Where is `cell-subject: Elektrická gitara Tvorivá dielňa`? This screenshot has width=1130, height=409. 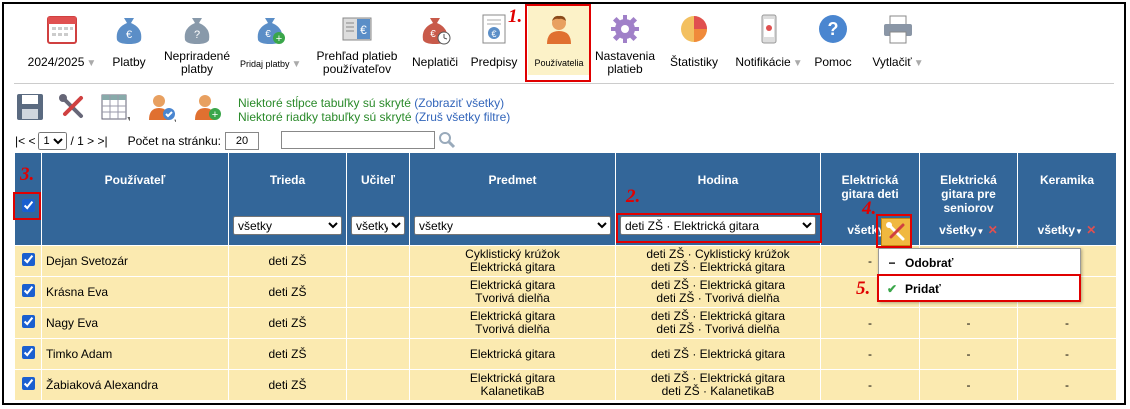
cell-subject: Elektrická gitara Tvorivá dielňa is located at coordinates (512, 292).